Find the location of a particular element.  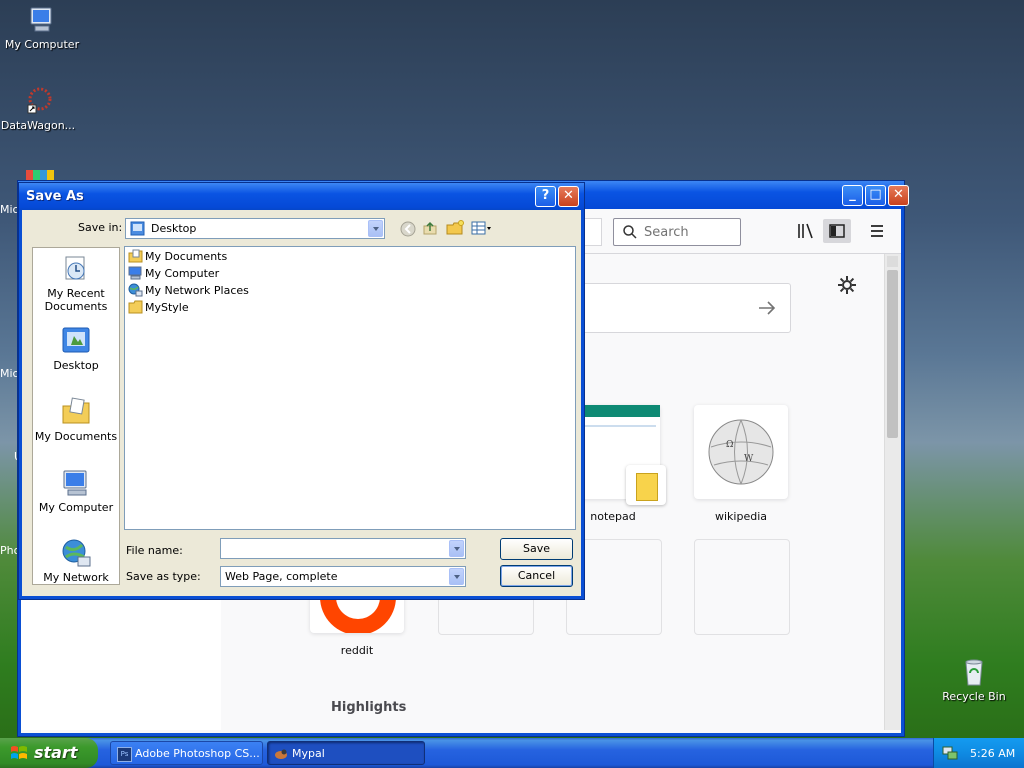

recycle-bin-icon is located at coordinates (974, 672).